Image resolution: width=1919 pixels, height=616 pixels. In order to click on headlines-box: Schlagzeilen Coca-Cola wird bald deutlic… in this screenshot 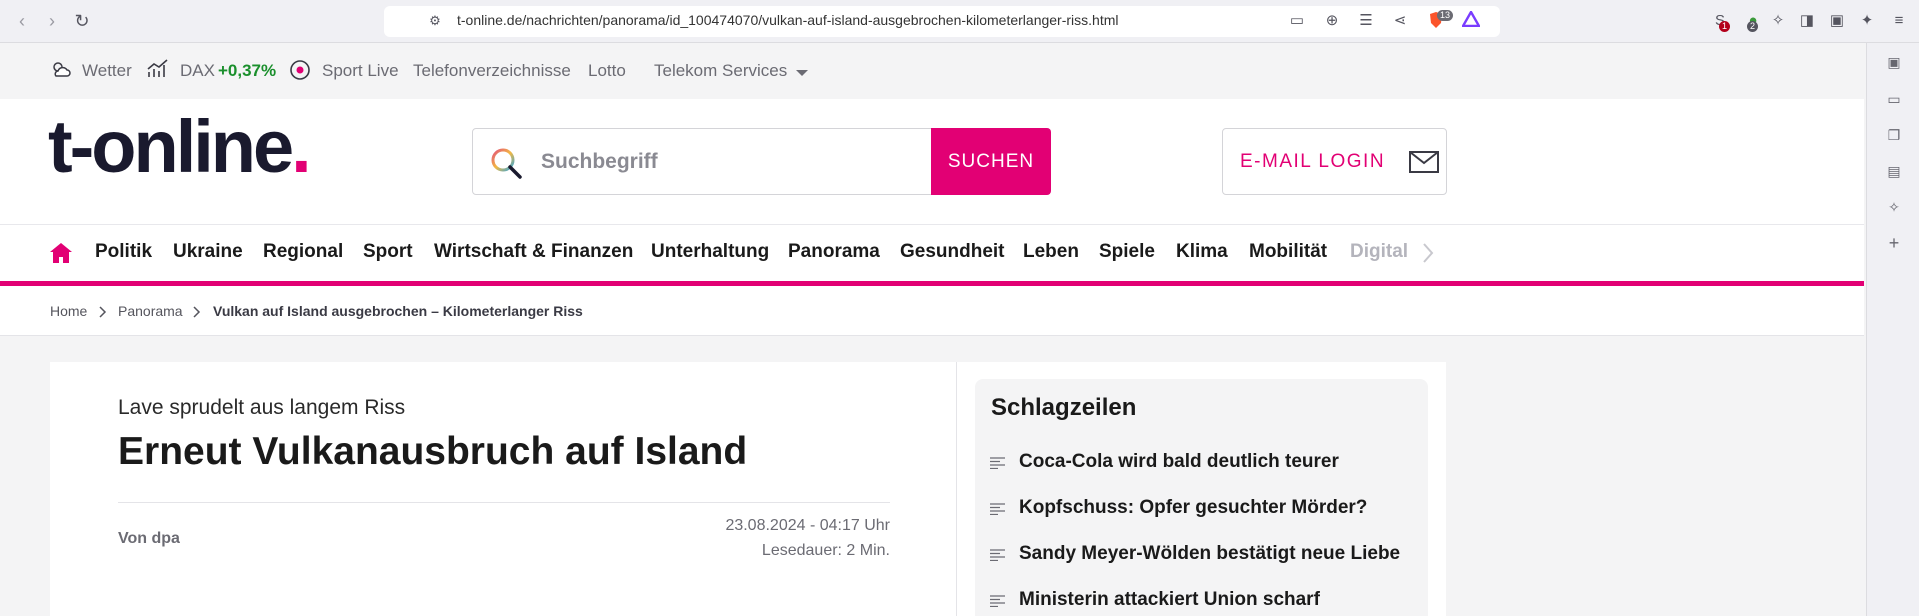, I will do `click(1201, 497)`.